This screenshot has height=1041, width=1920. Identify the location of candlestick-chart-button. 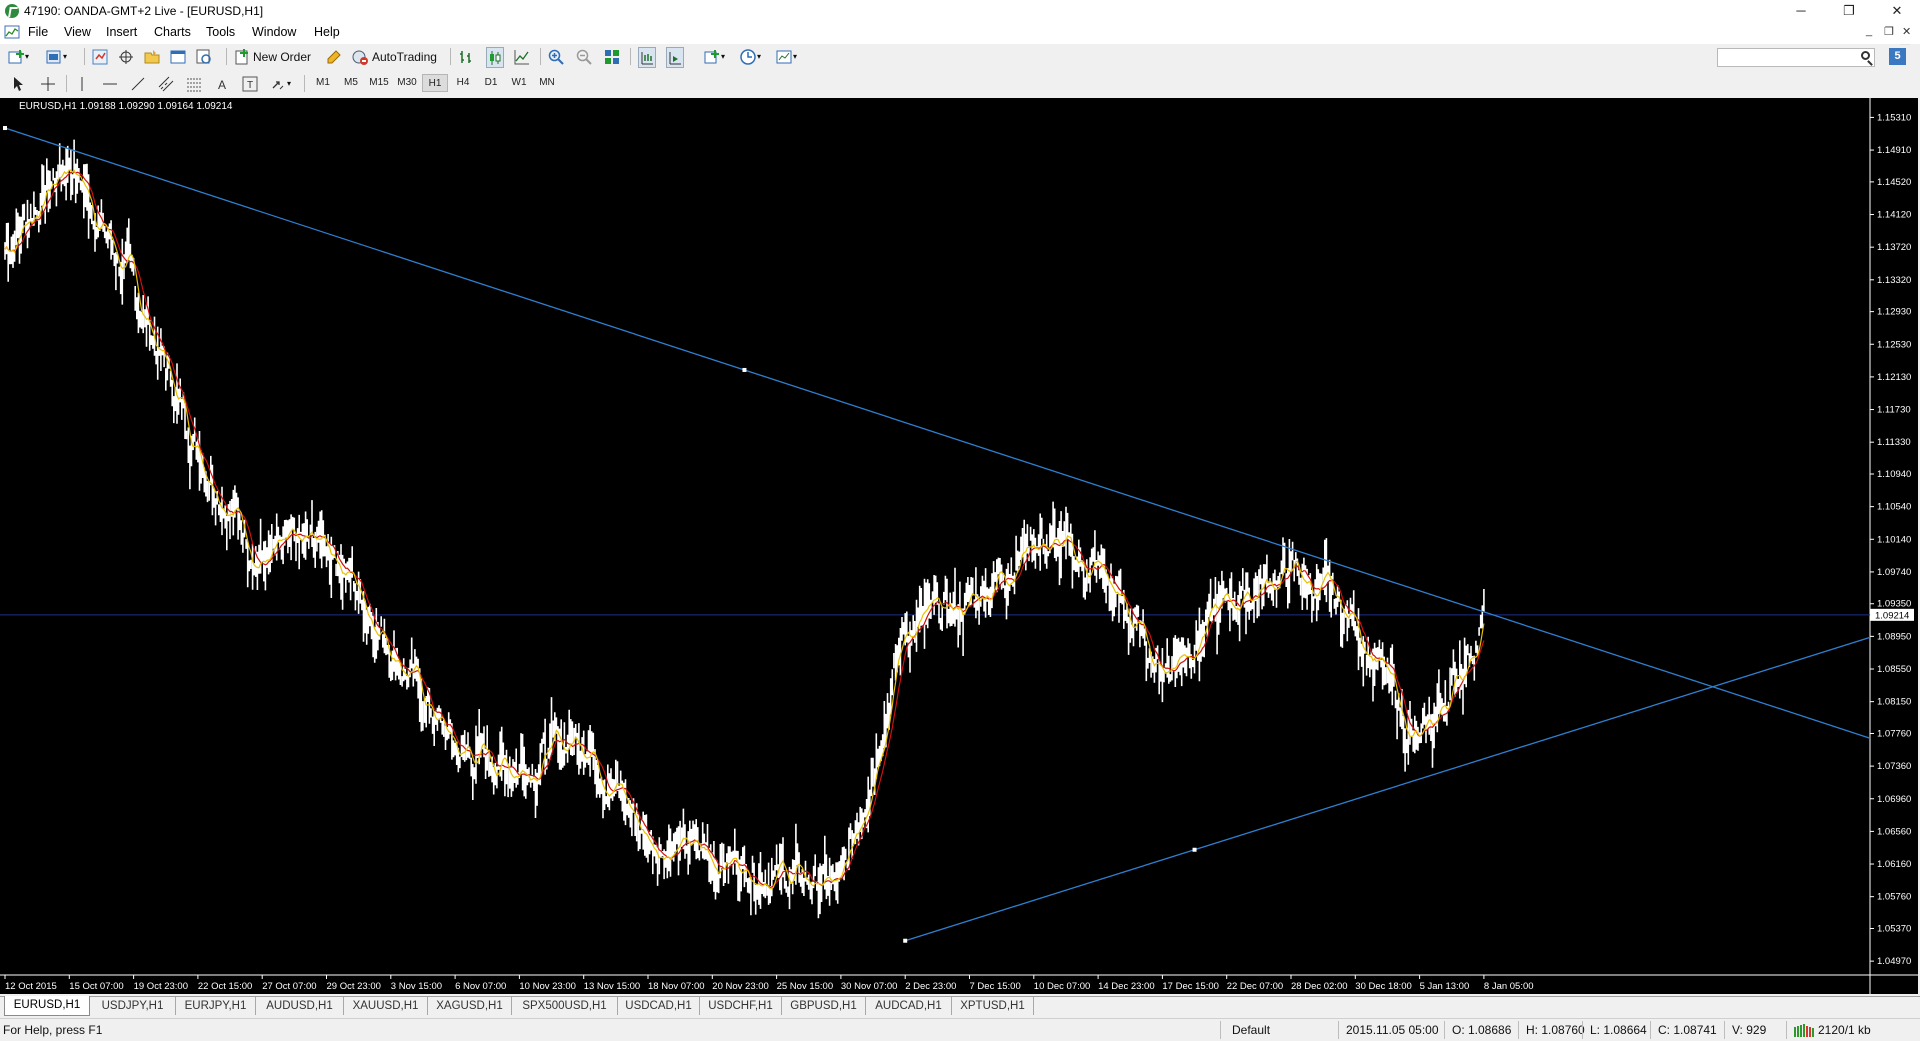
(495, 57).